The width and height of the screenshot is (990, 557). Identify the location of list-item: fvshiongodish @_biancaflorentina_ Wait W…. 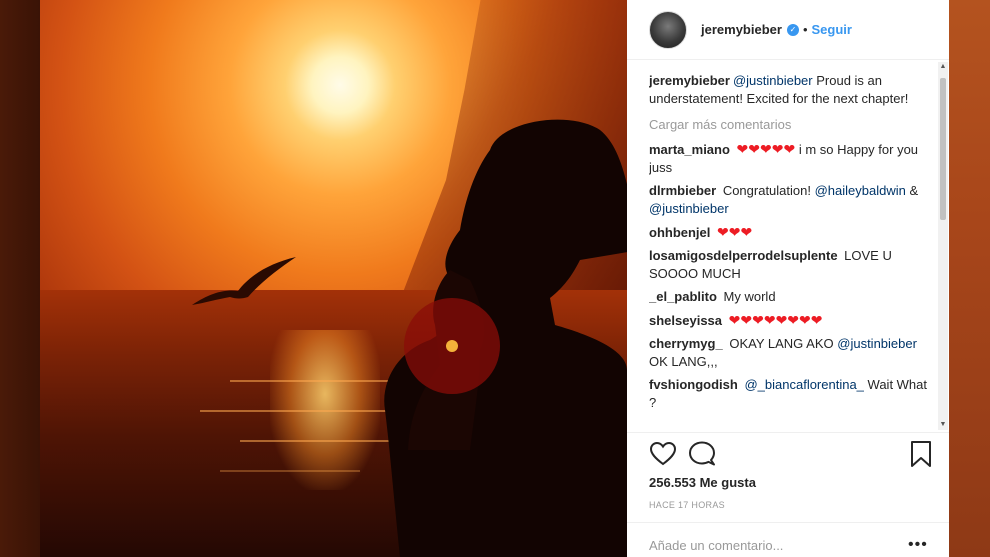
(793, 394).